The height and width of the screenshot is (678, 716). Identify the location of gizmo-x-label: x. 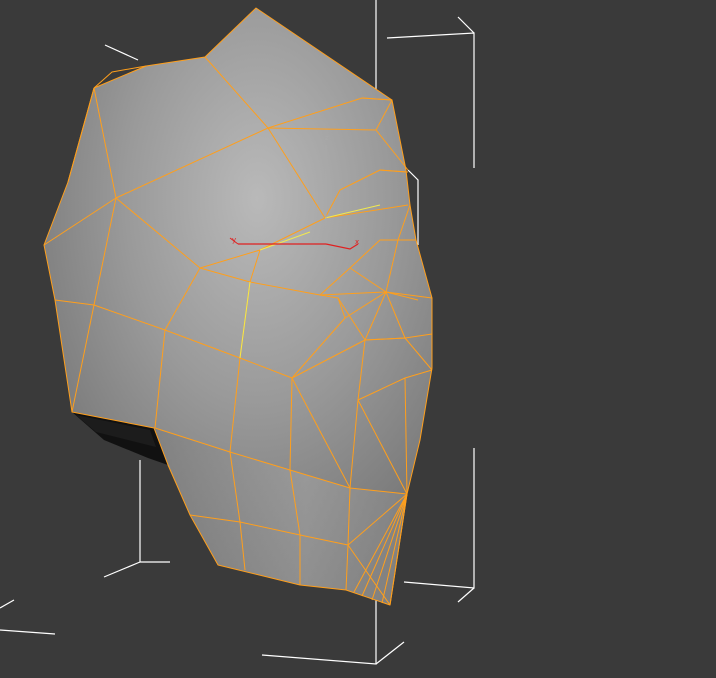
(357, 242).